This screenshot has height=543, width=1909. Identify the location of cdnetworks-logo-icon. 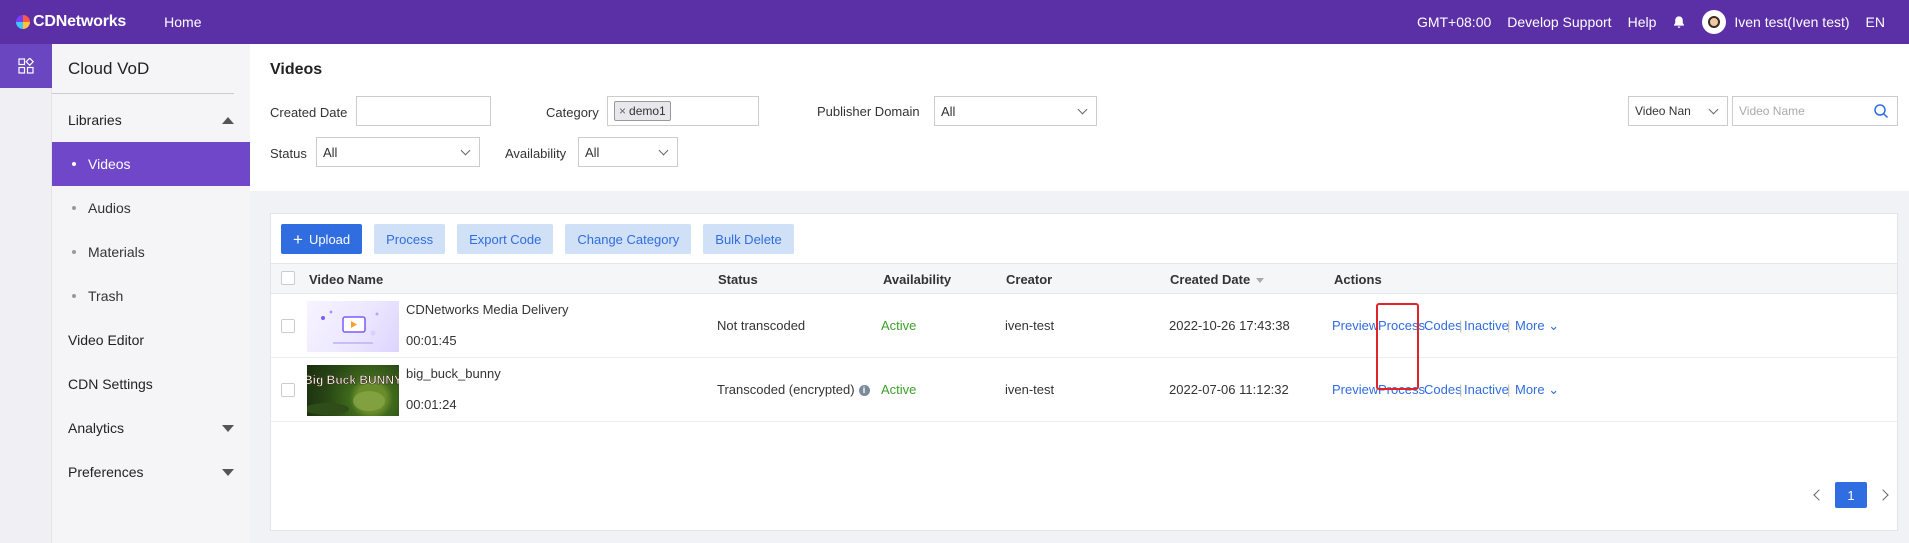
(23, 22).